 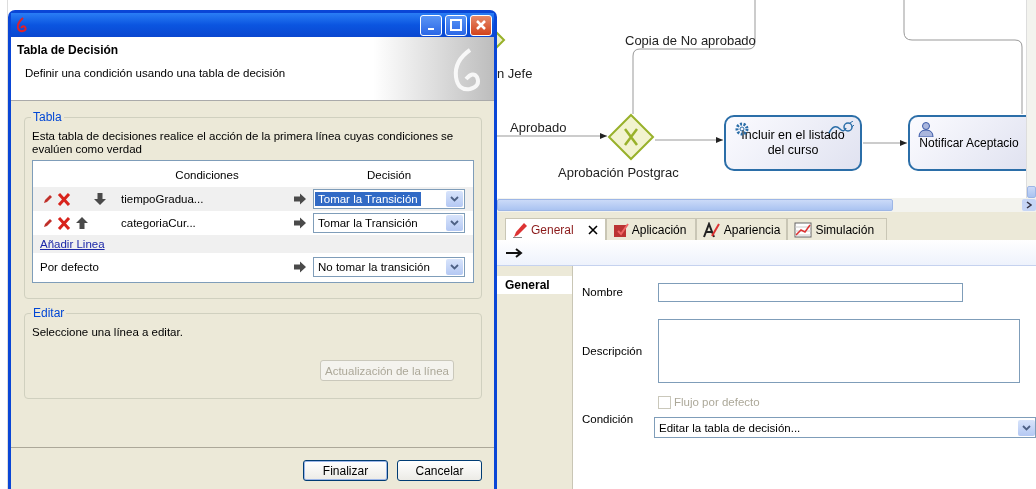 I want to click on field-label: Condición, so click(x=608, y=419).